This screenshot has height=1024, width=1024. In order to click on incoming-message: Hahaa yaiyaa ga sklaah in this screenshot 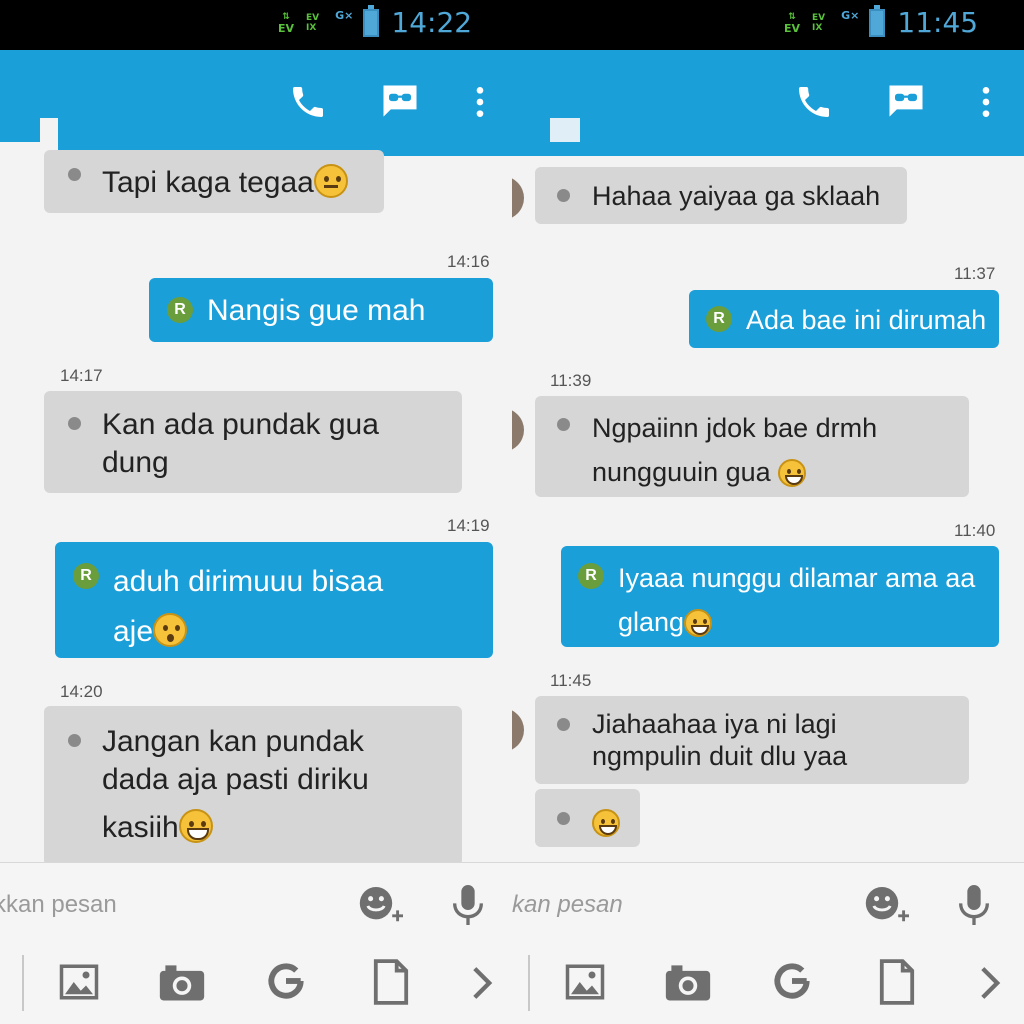, I will do `click(721, 195)`.